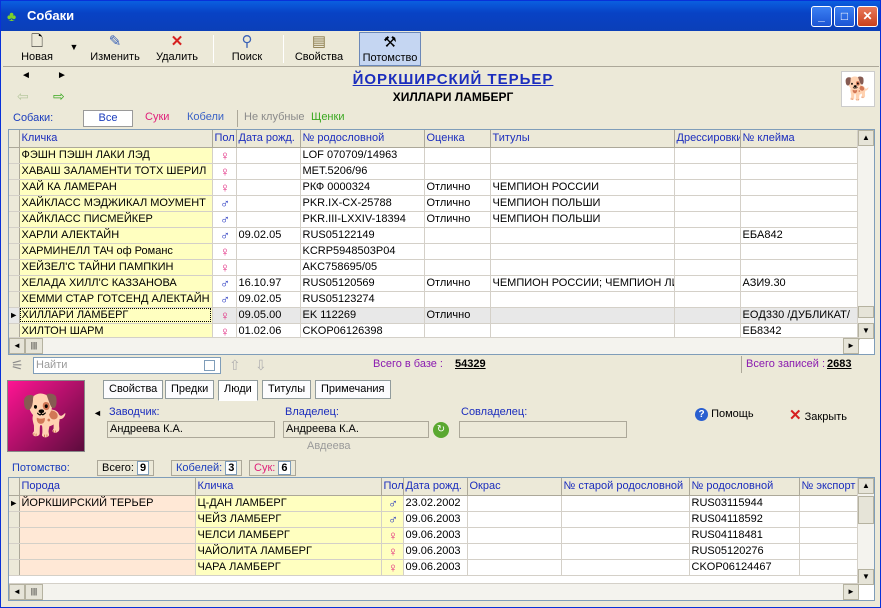  Describe the element at coordinates (434, 235) in the screenshot. I see `dog-row: ХАРЛИ АЛЕКТАЙН ♂ 09.02.05 RUS05122149 EБA842` at that location.